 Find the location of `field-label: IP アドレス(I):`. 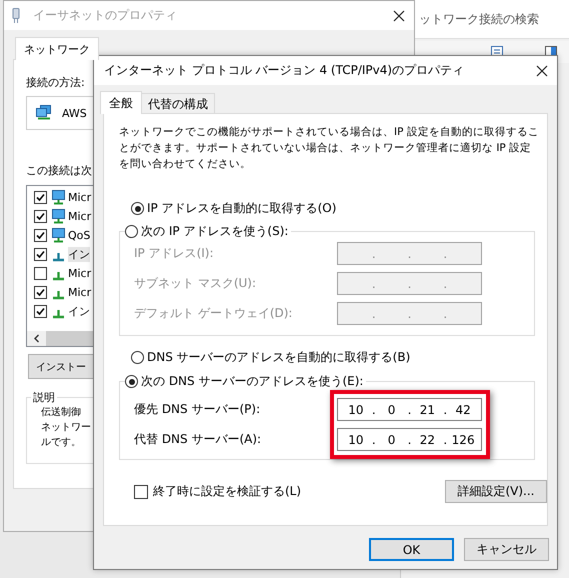

field-label: IP アドレス(I): is located at coordinates (174, 253).